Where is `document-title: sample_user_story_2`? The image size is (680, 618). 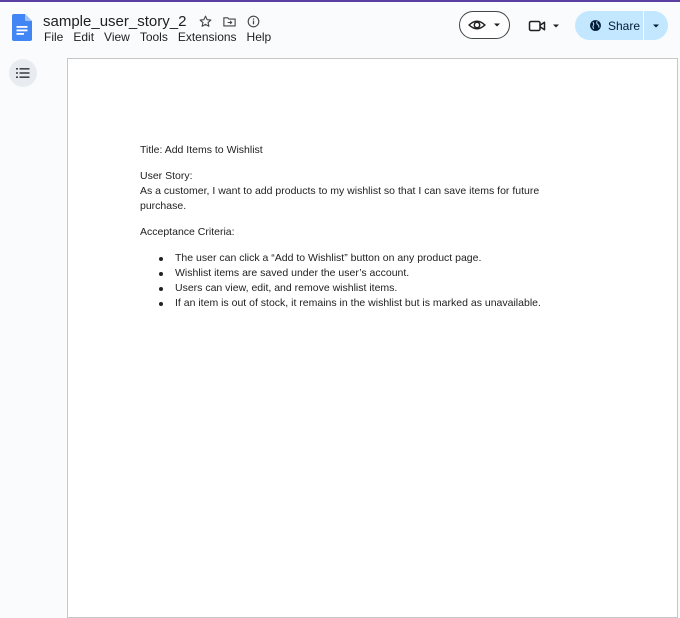
document-title: sample_user_story_2 is located at coordinates (114, 21).